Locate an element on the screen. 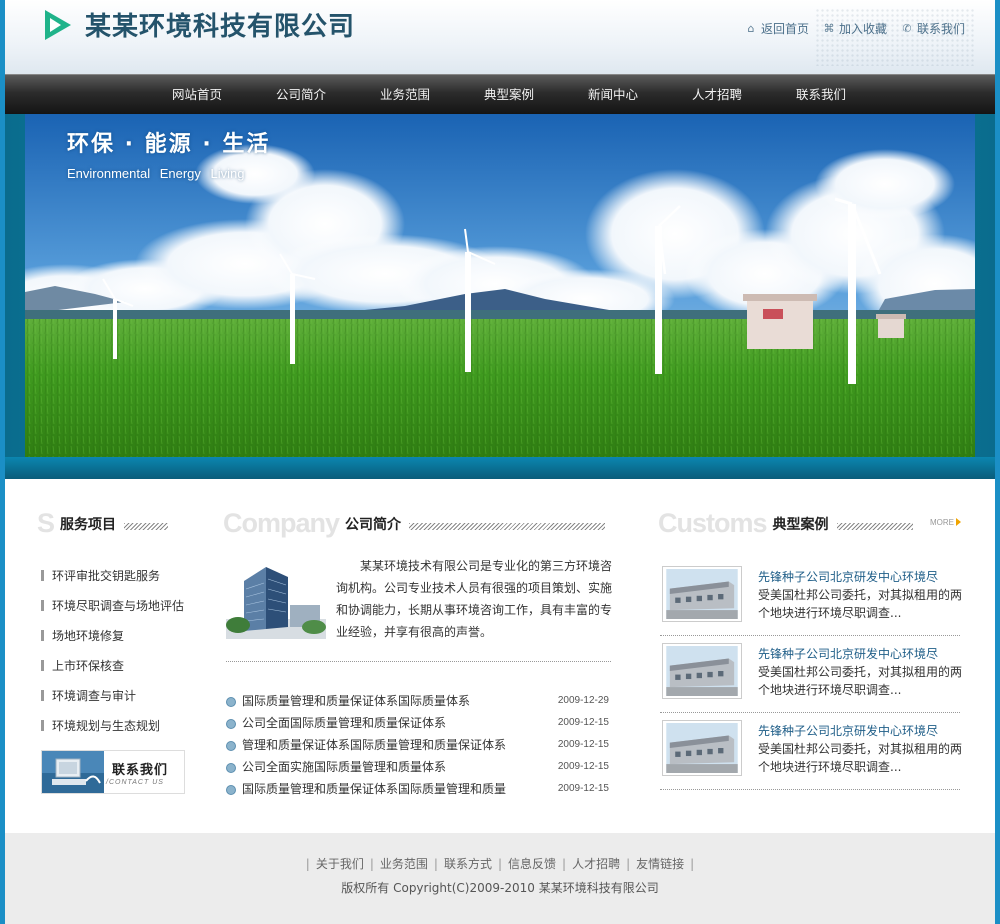 The height and width of the screenshot is (924, 1000). contact-link: ✆ 联系我们 is located at coordinates (933, 28).